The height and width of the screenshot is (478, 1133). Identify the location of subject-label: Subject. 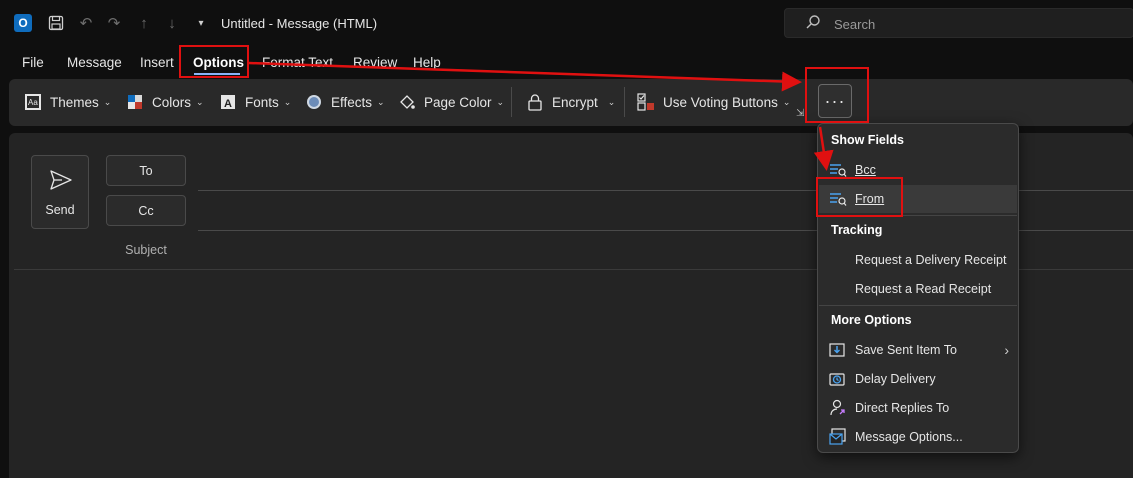
(146, 250).